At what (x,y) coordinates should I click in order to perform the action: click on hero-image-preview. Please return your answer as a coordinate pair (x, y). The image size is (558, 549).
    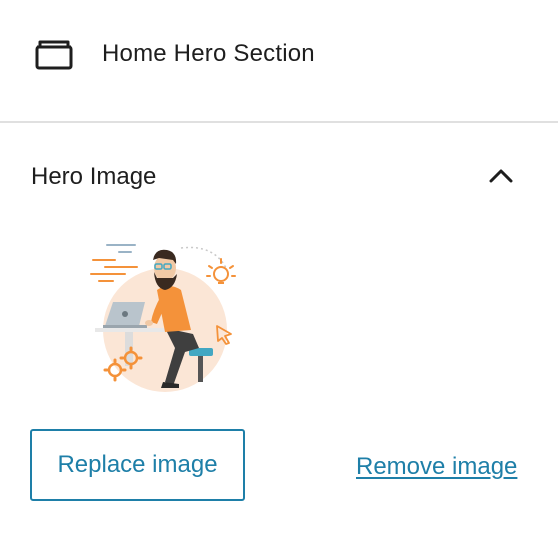
    Looking at the image, I should click on (165, 312).